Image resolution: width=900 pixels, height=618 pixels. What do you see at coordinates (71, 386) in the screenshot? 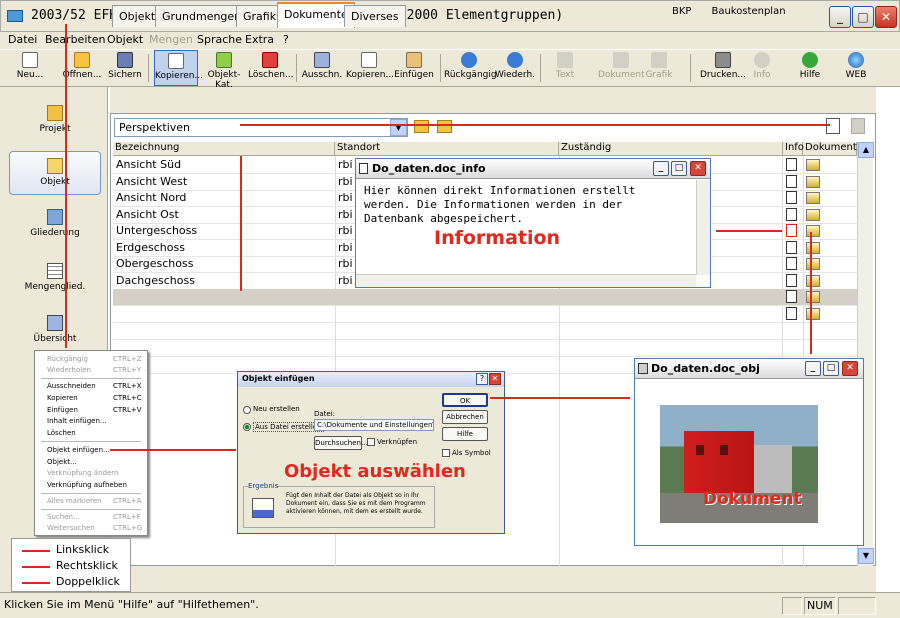
I see `menu-item-cut: Ausschneiden` at bounding box center [71, 386].